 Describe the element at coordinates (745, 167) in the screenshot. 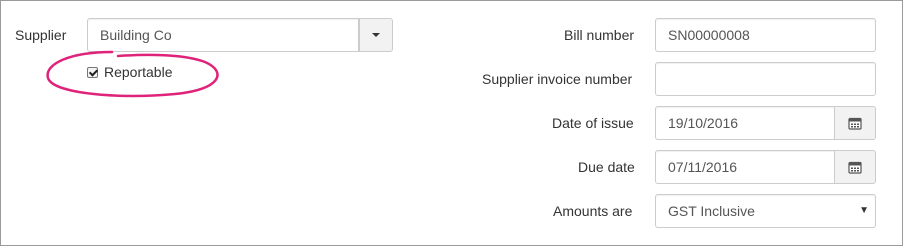

I see `due-date-input` at that location.